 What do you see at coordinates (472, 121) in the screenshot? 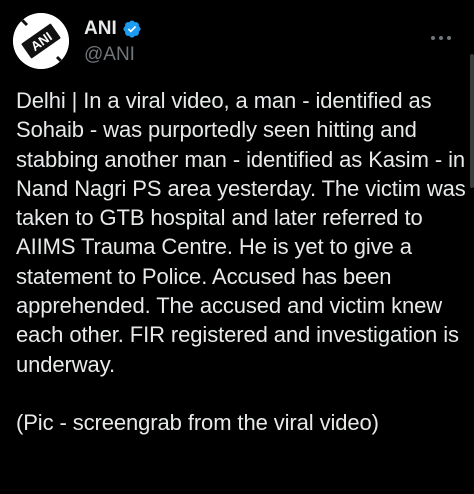
I see `scrollbar` at bounding box center [472, 121].